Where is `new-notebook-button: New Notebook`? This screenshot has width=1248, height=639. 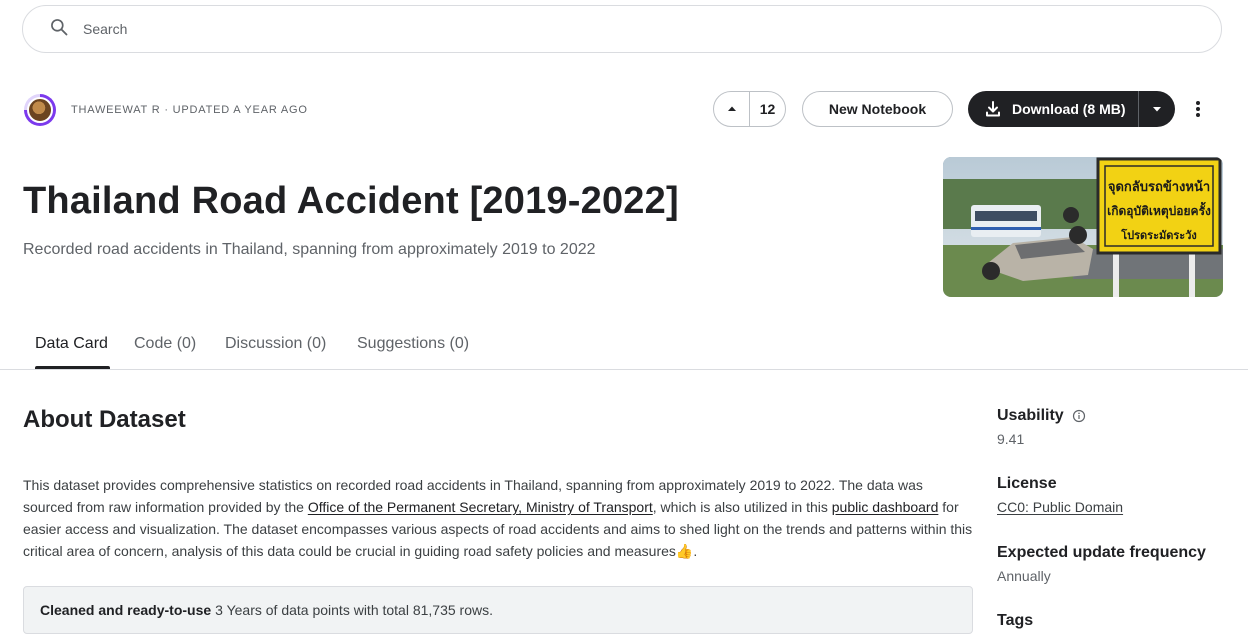
new-notebook-button: New Notebook is located at coordinates (877, 109).